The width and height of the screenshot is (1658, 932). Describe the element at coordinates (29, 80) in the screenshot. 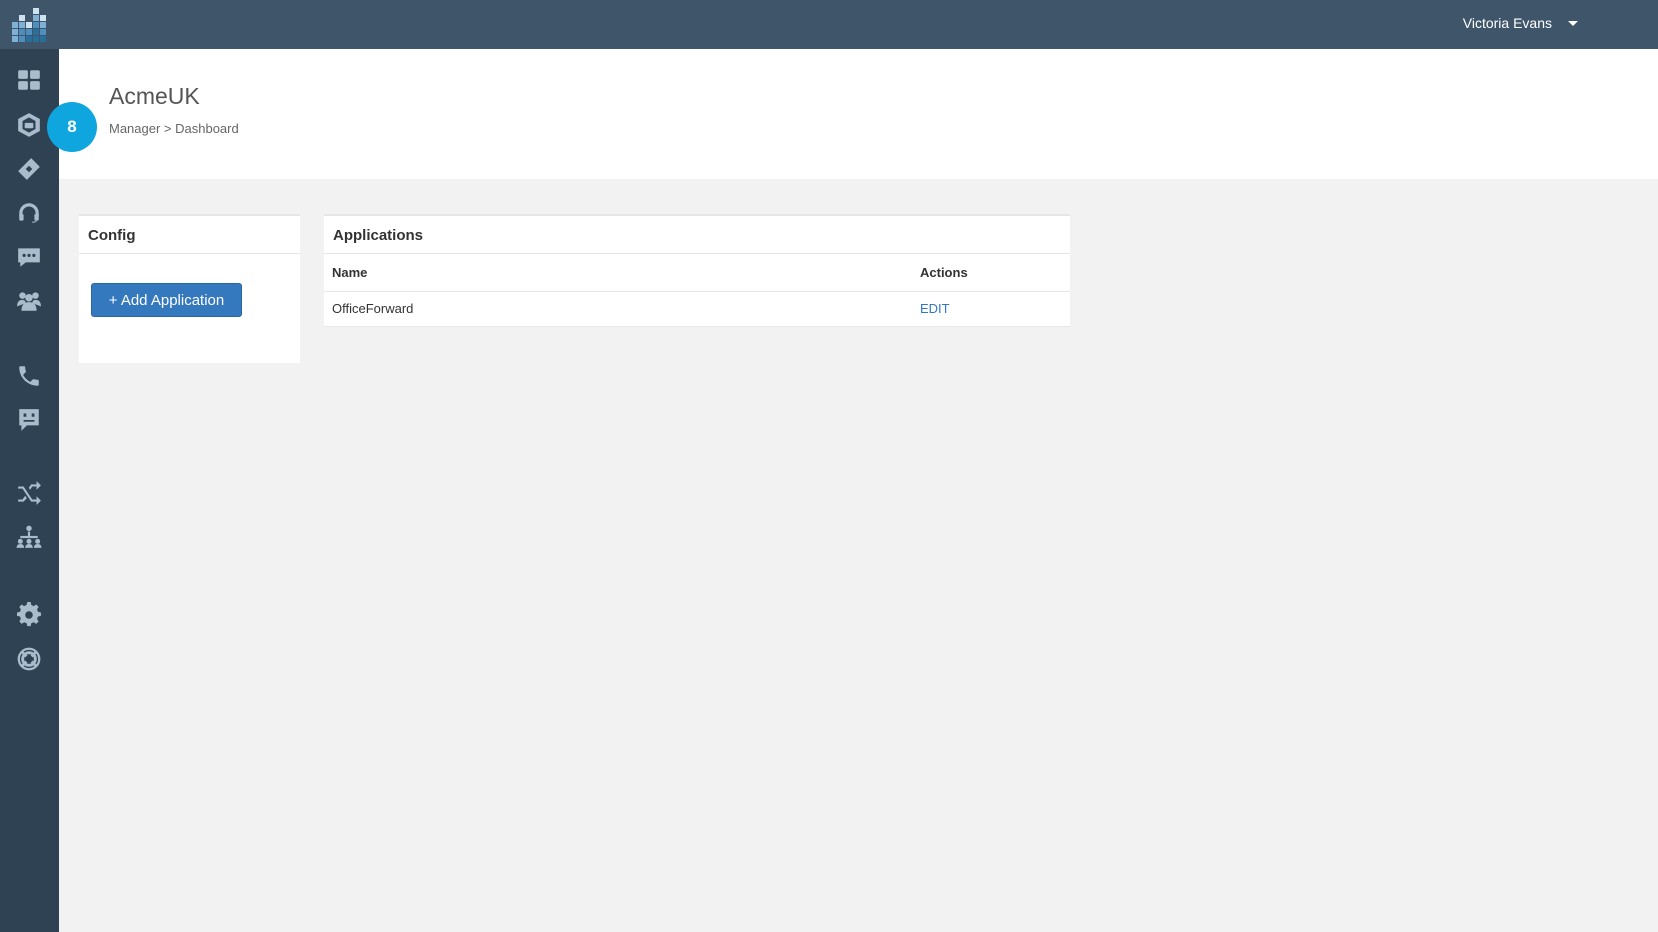

I see `dashboard-icon` at that location.